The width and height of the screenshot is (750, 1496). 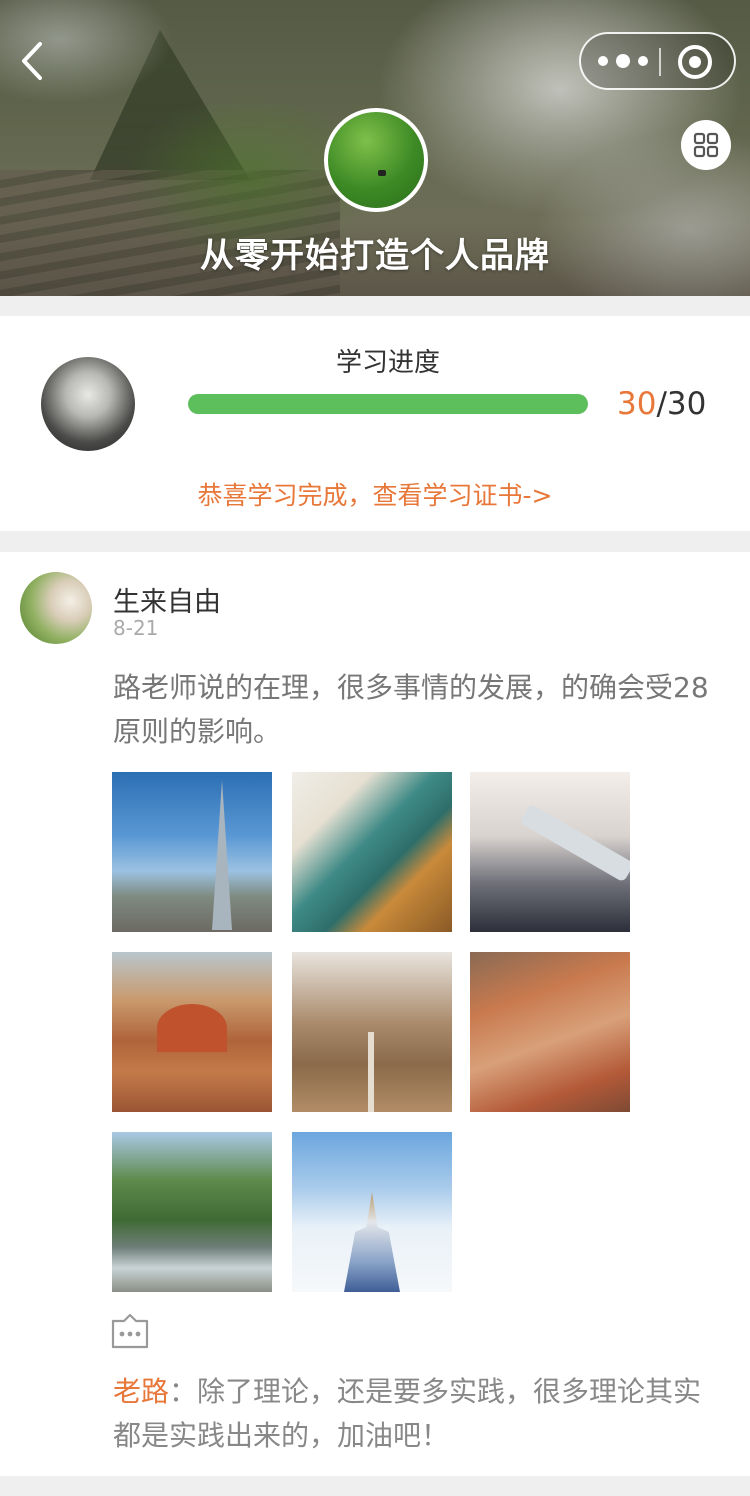 I want to click on progress-completed: 30, so click(x=637, y=404).